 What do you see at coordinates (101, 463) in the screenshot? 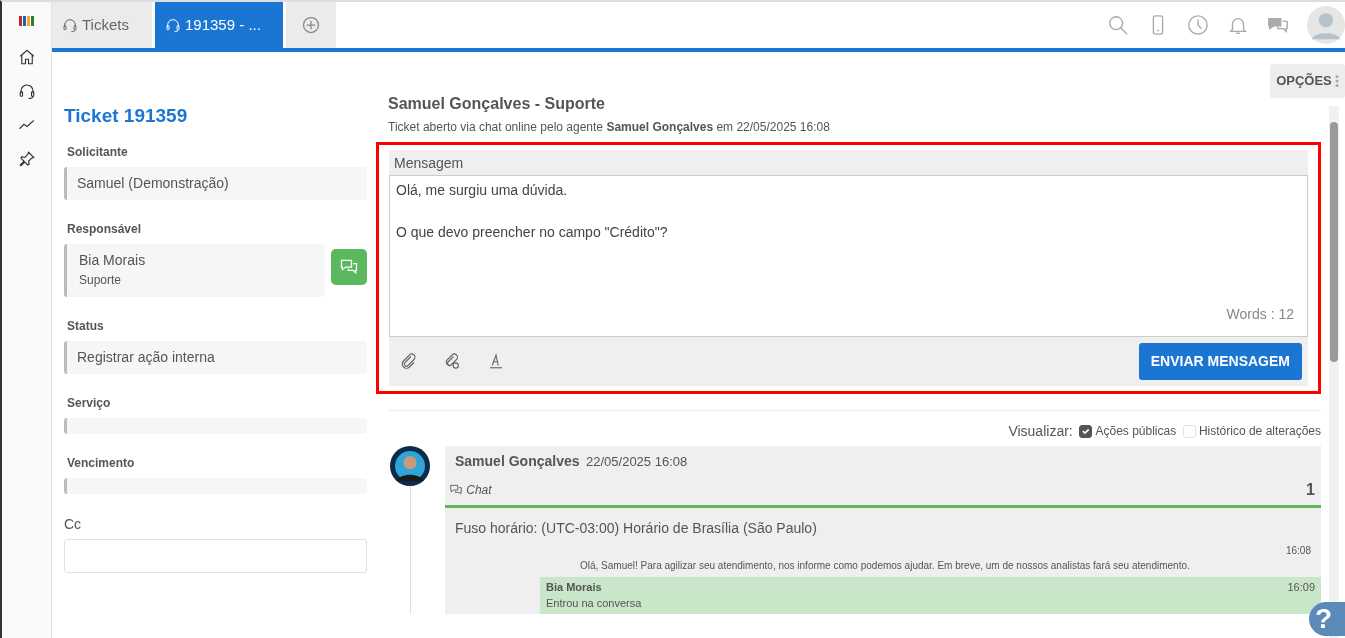
I see `field-label: Vencimento` at bounding box center [101, 463].